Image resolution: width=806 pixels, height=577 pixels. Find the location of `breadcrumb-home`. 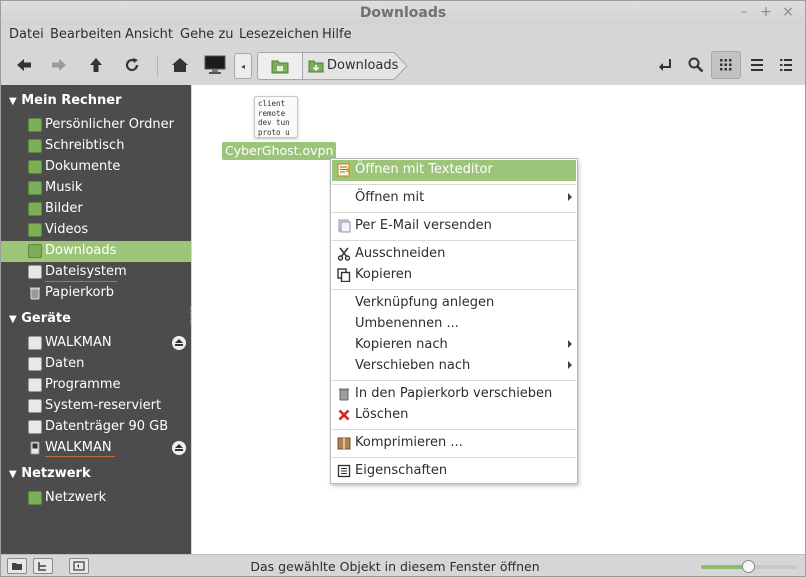

breadcrumb-home is located at coordinates (280, 66).